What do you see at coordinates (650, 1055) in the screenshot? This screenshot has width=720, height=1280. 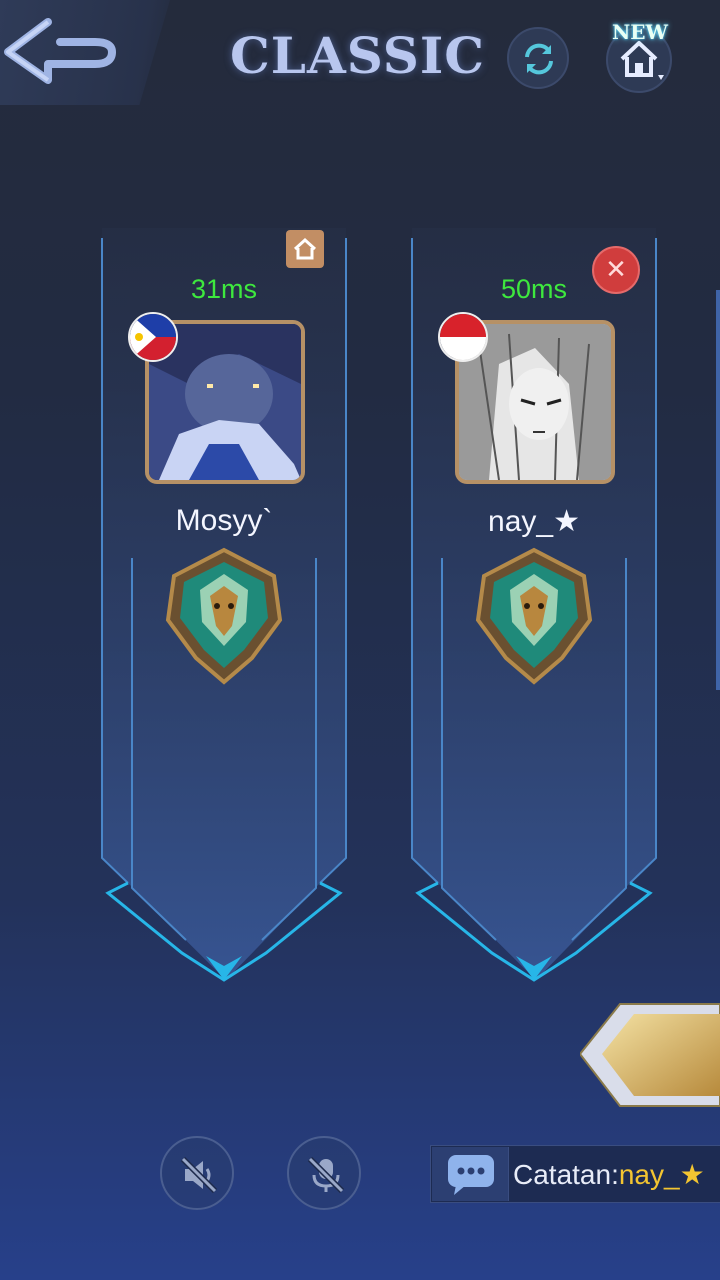 I see `start-button` at bounding box center [650, 1055].